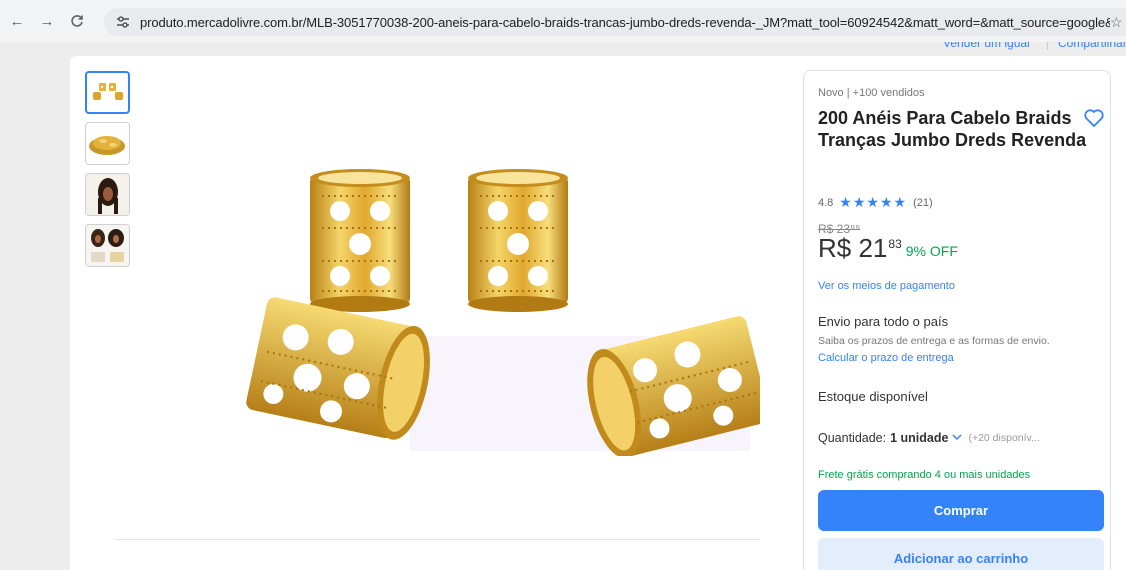 This screenshot has height=570, width=1126. Describe the element at coordinates (871, 93) in the screenshot. I see `condition-label: Novo | +100 vendidos` at that location.